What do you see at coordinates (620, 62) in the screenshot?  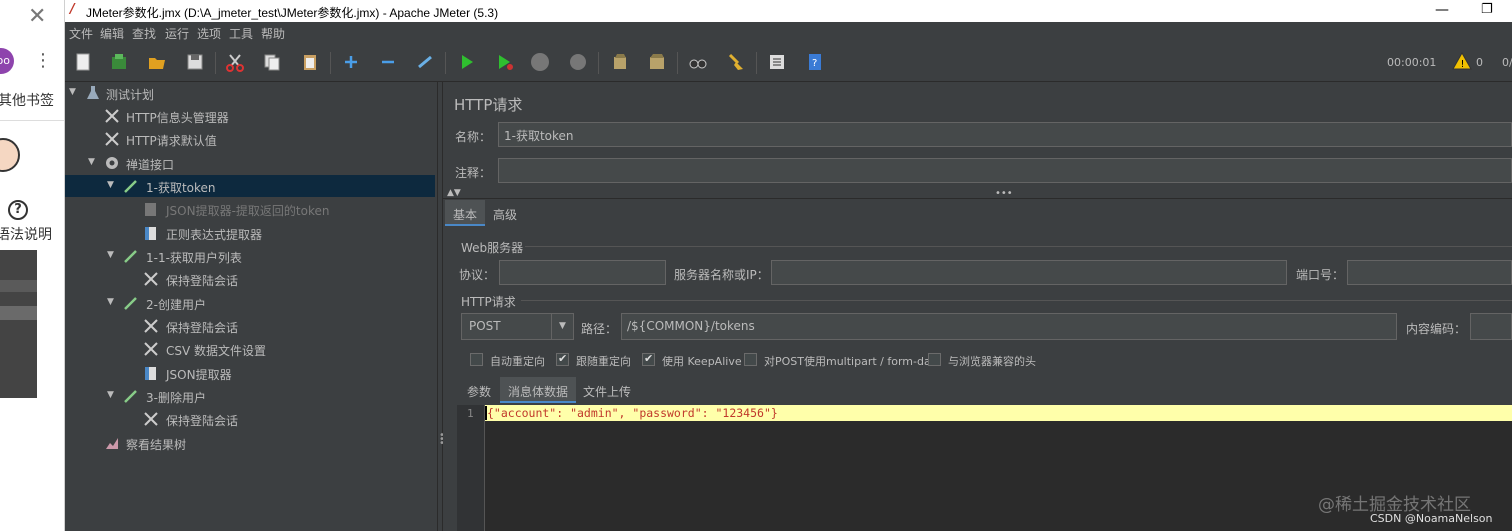 I see `clear-icon` at bounding box center [620, 62].